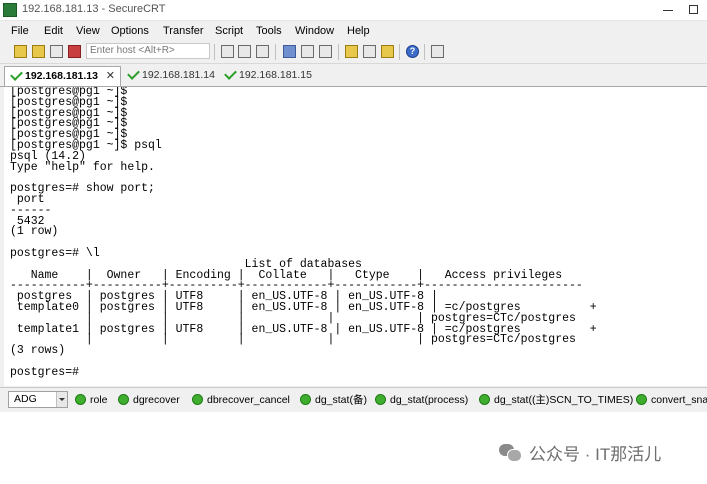 The height and width of the screenshot is (484, 707). What do you see at coordinates (229, 31) in the screenshot?
I see `menu-script: Script` at bounding box center [229, 31].